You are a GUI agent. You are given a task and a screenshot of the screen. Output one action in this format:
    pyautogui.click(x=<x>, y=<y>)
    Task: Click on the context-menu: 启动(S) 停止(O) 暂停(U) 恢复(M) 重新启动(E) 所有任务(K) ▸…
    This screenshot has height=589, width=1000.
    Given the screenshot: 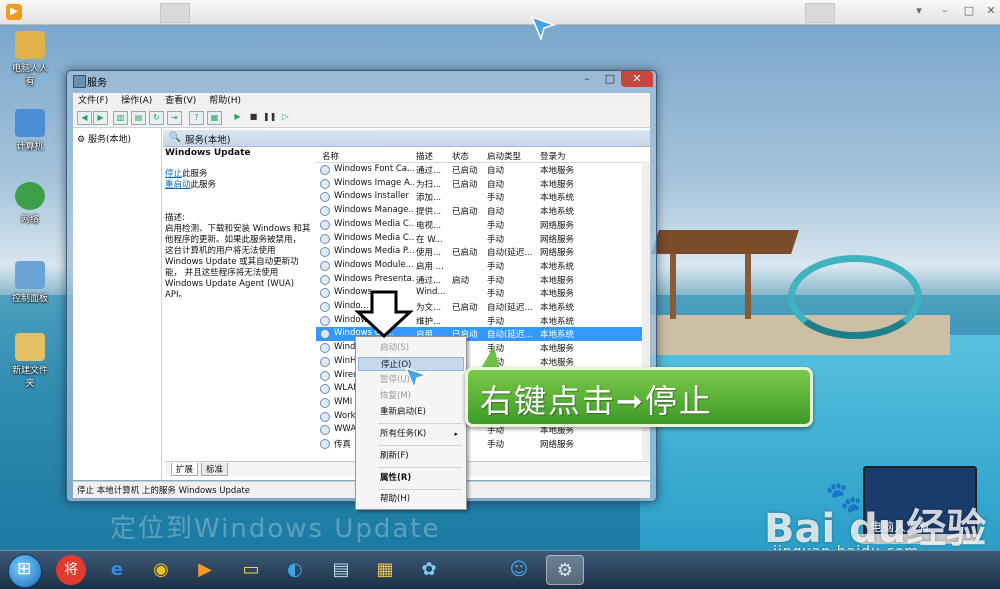 What is the action you would take?
    pyautogui.click(x=411, y=423)
    